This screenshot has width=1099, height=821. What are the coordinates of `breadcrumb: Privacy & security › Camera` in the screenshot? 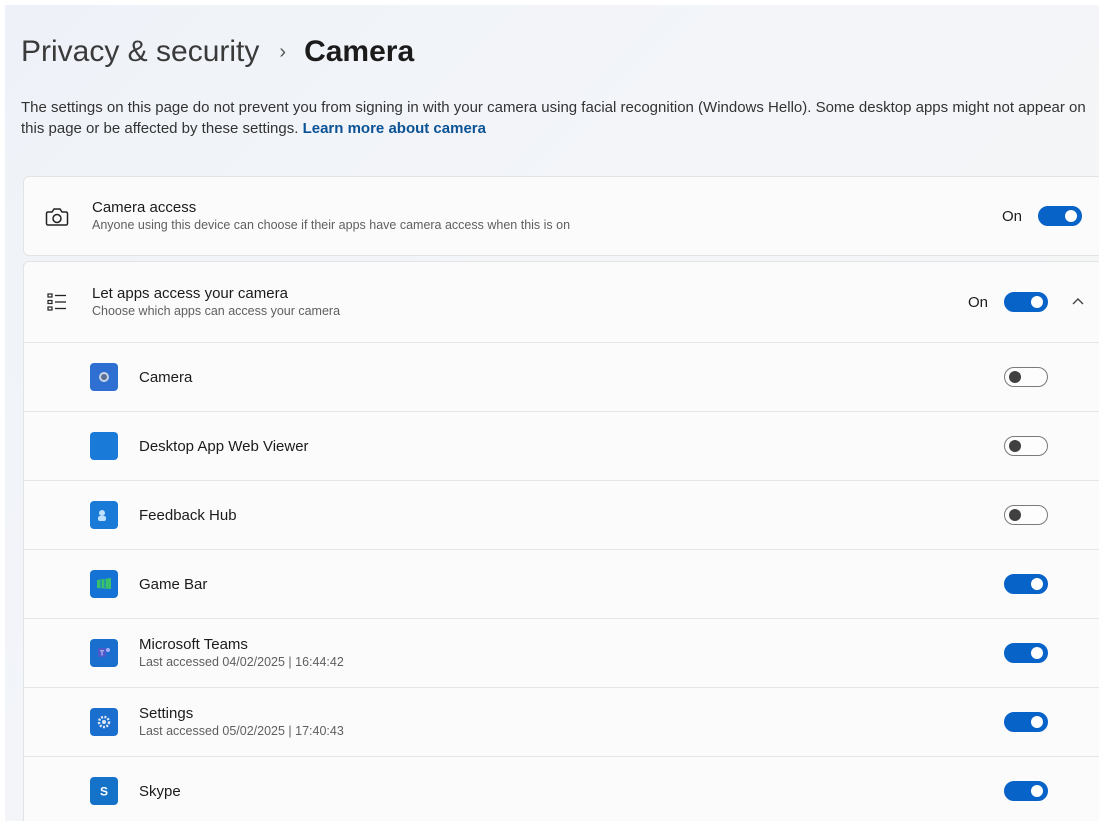 It's located at (217, 52).